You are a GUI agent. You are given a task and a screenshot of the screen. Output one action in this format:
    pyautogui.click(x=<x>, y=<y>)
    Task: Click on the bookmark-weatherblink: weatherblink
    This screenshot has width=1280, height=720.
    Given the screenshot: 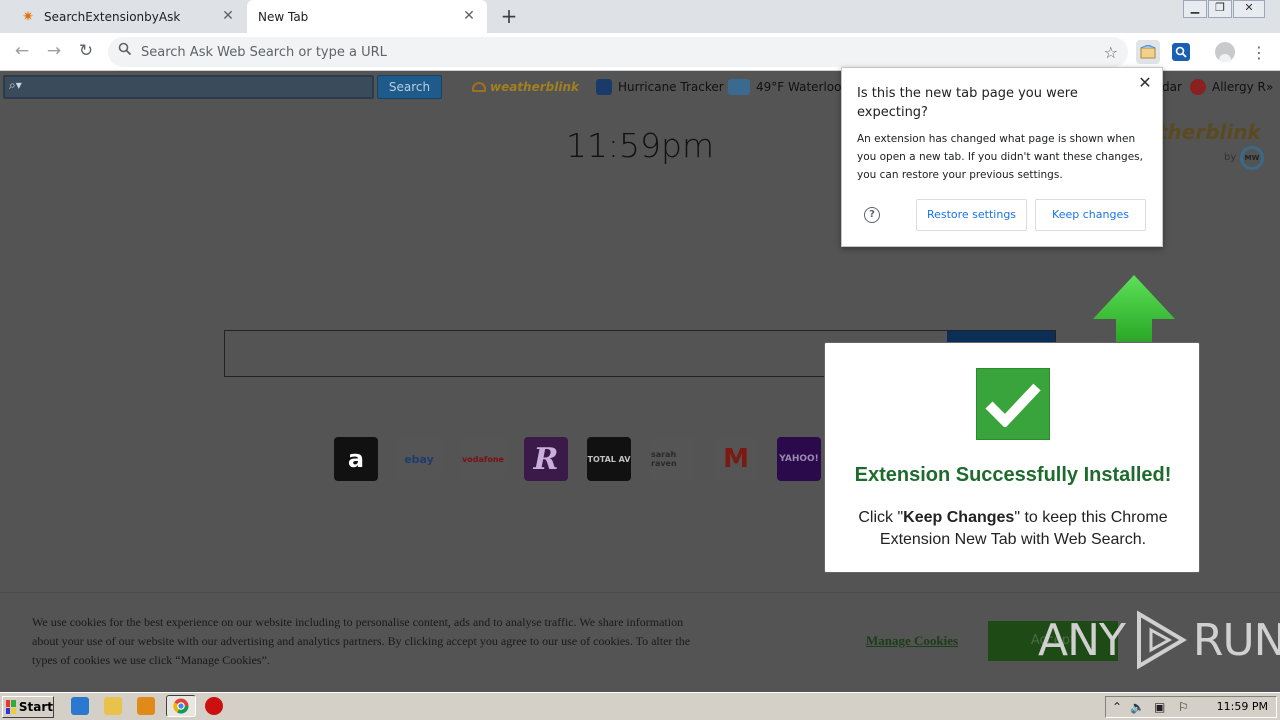 What is the action you would take?
    pyautogui.click(x=525, y=87)
    